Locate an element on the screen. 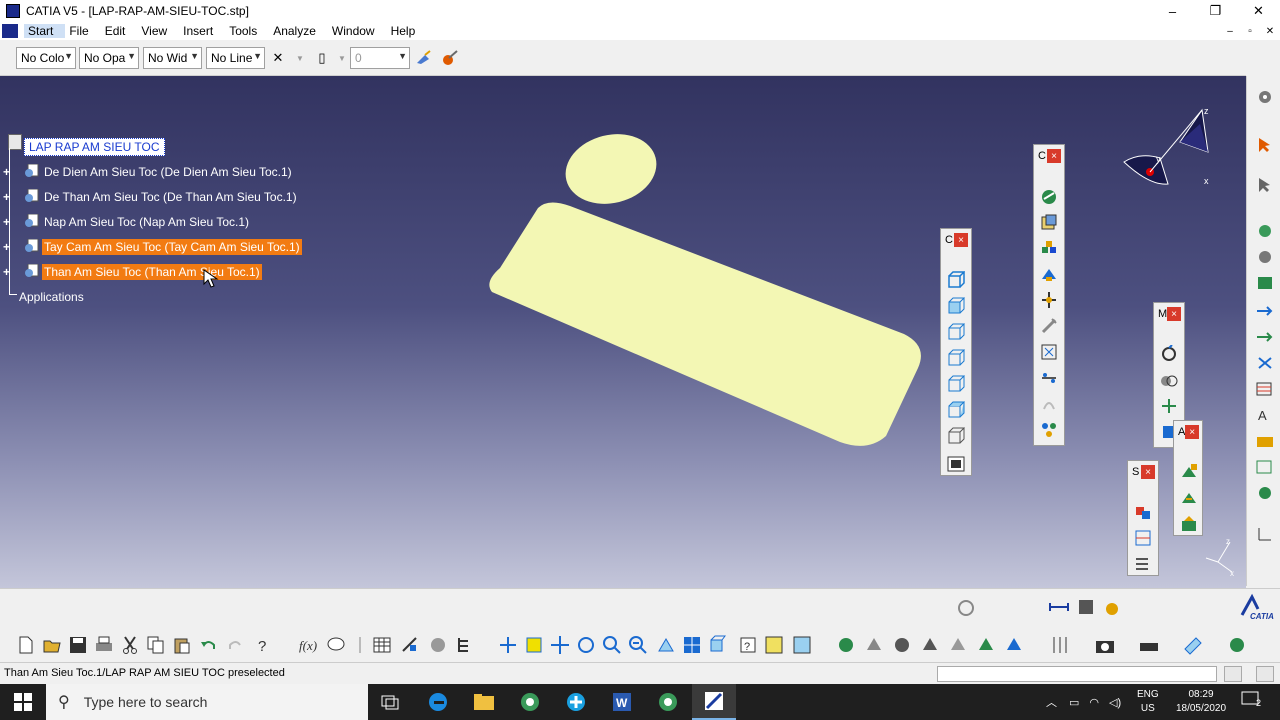 This screenshot has height=720, width=1280. graphic-properties-wizard-icon is located at coordinates (450, 58).